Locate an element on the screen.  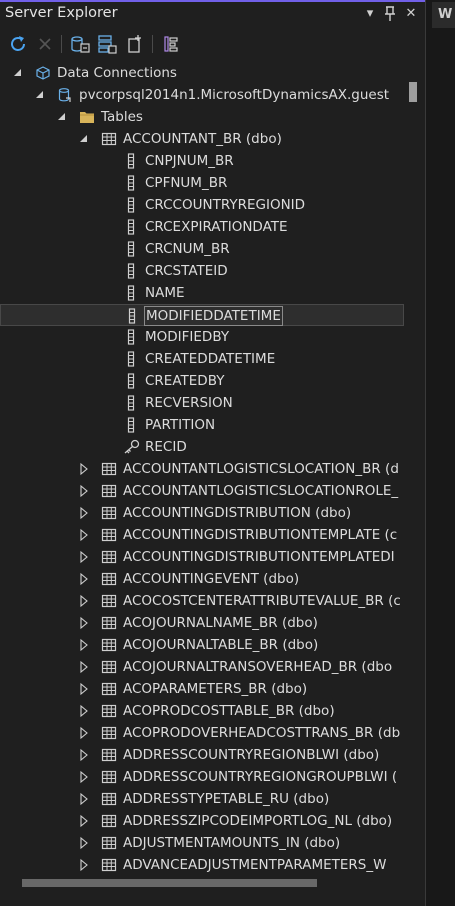
vertical-scrollbar is located at coordinates (412, 468).